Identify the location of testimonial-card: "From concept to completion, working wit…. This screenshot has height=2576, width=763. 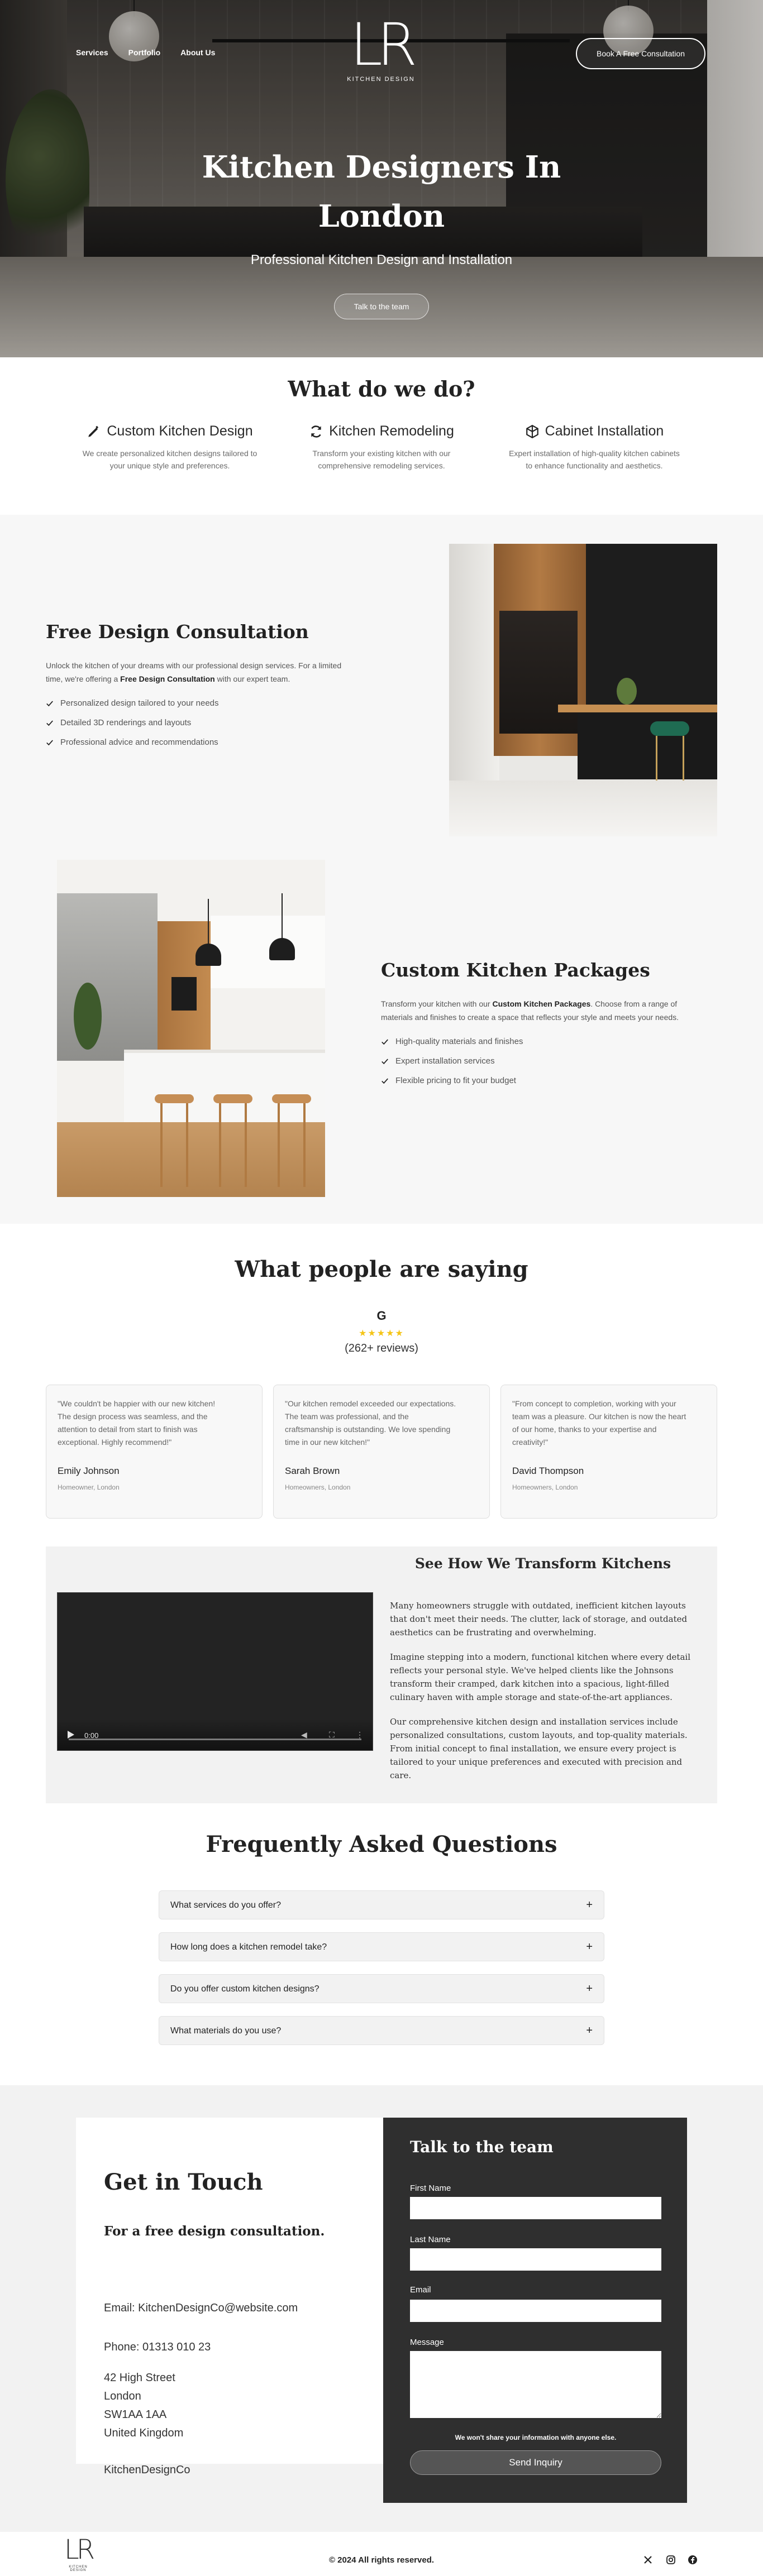
(608, 1452).